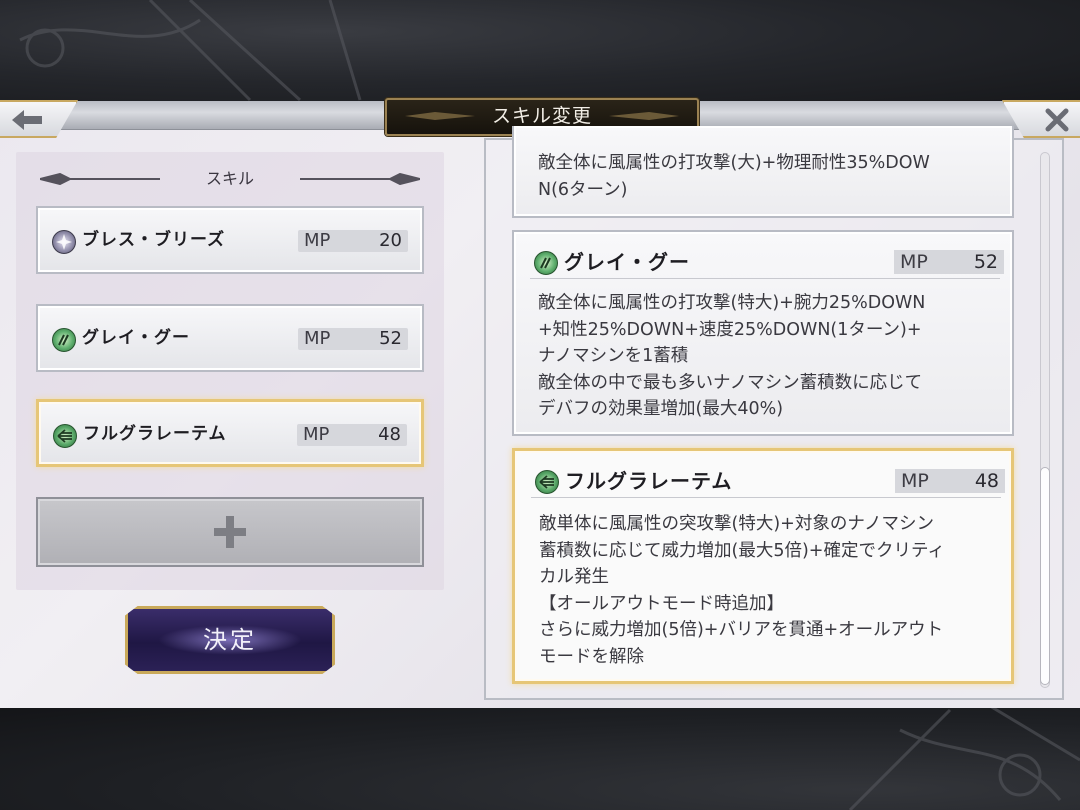 Image resolution: width=1080 pixels, height=810 pixels. Describe the element at coordinates (27, 120) in the screenshot. I see `back-arrow-icon` at that location.